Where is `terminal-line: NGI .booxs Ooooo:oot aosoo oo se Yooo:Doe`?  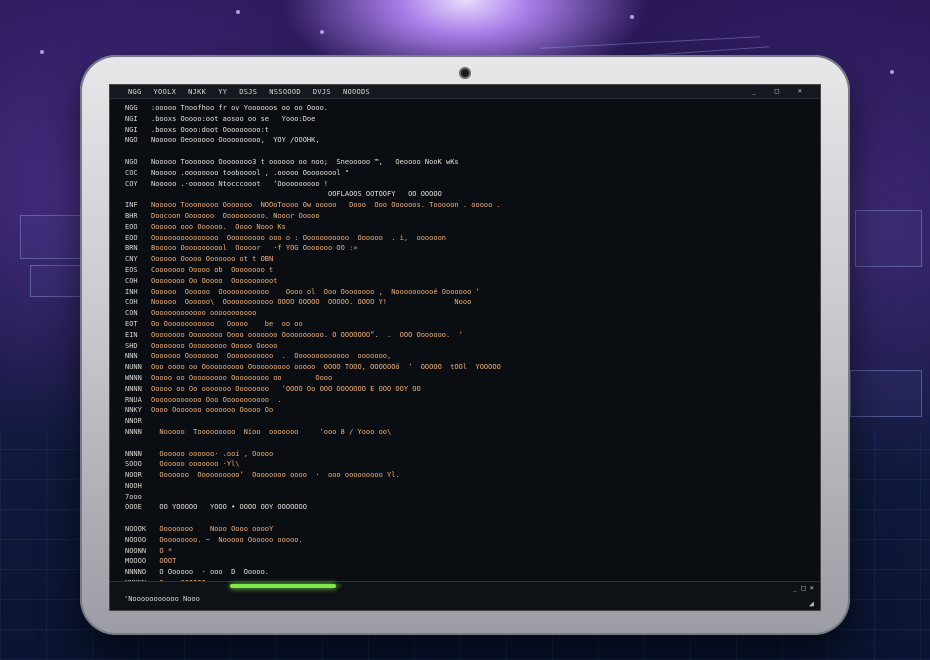
terminal-line: NGI .booxs Ooooo:oot aosoo oo se Yooo:Doe is located at coordinates (465, 119).